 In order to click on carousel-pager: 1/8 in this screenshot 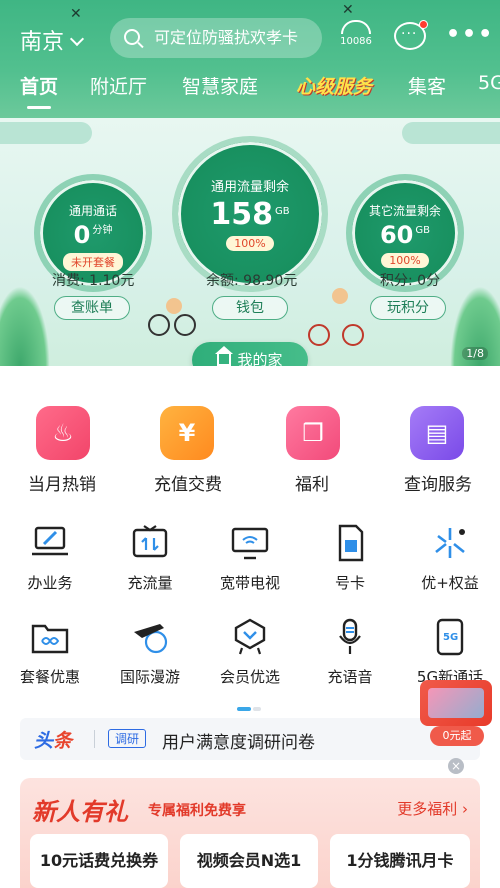, I will do `click(475, 353)`.